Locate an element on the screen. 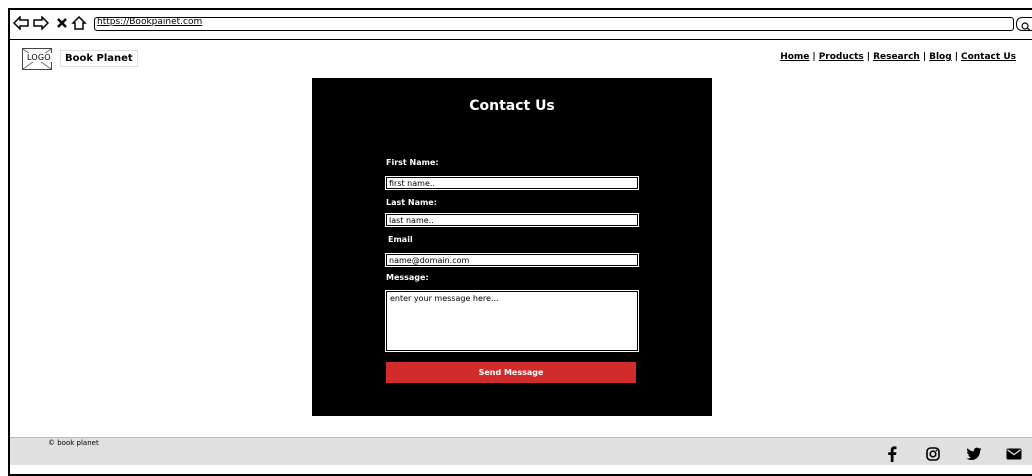  instagram-icon is located at coordinates (933, 454).